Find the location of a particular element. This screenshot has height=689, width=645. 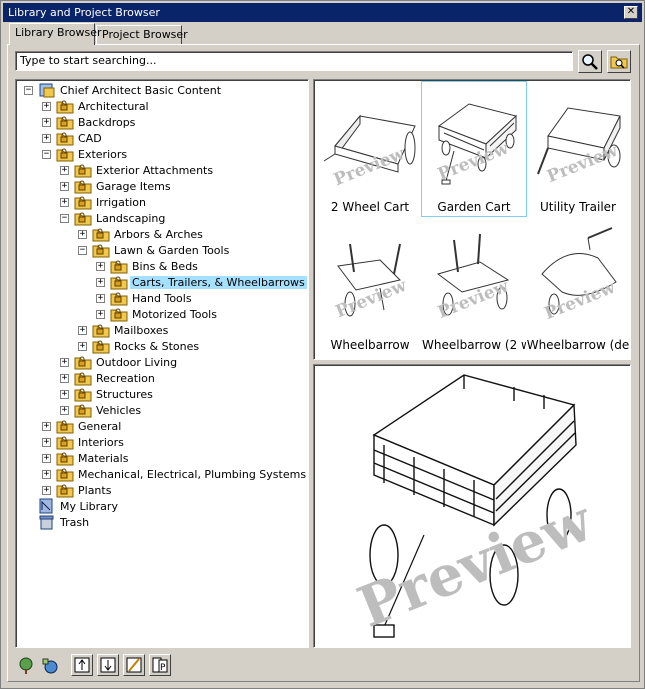

tree-item-label: Interiors is located at coordinates (101, 442).